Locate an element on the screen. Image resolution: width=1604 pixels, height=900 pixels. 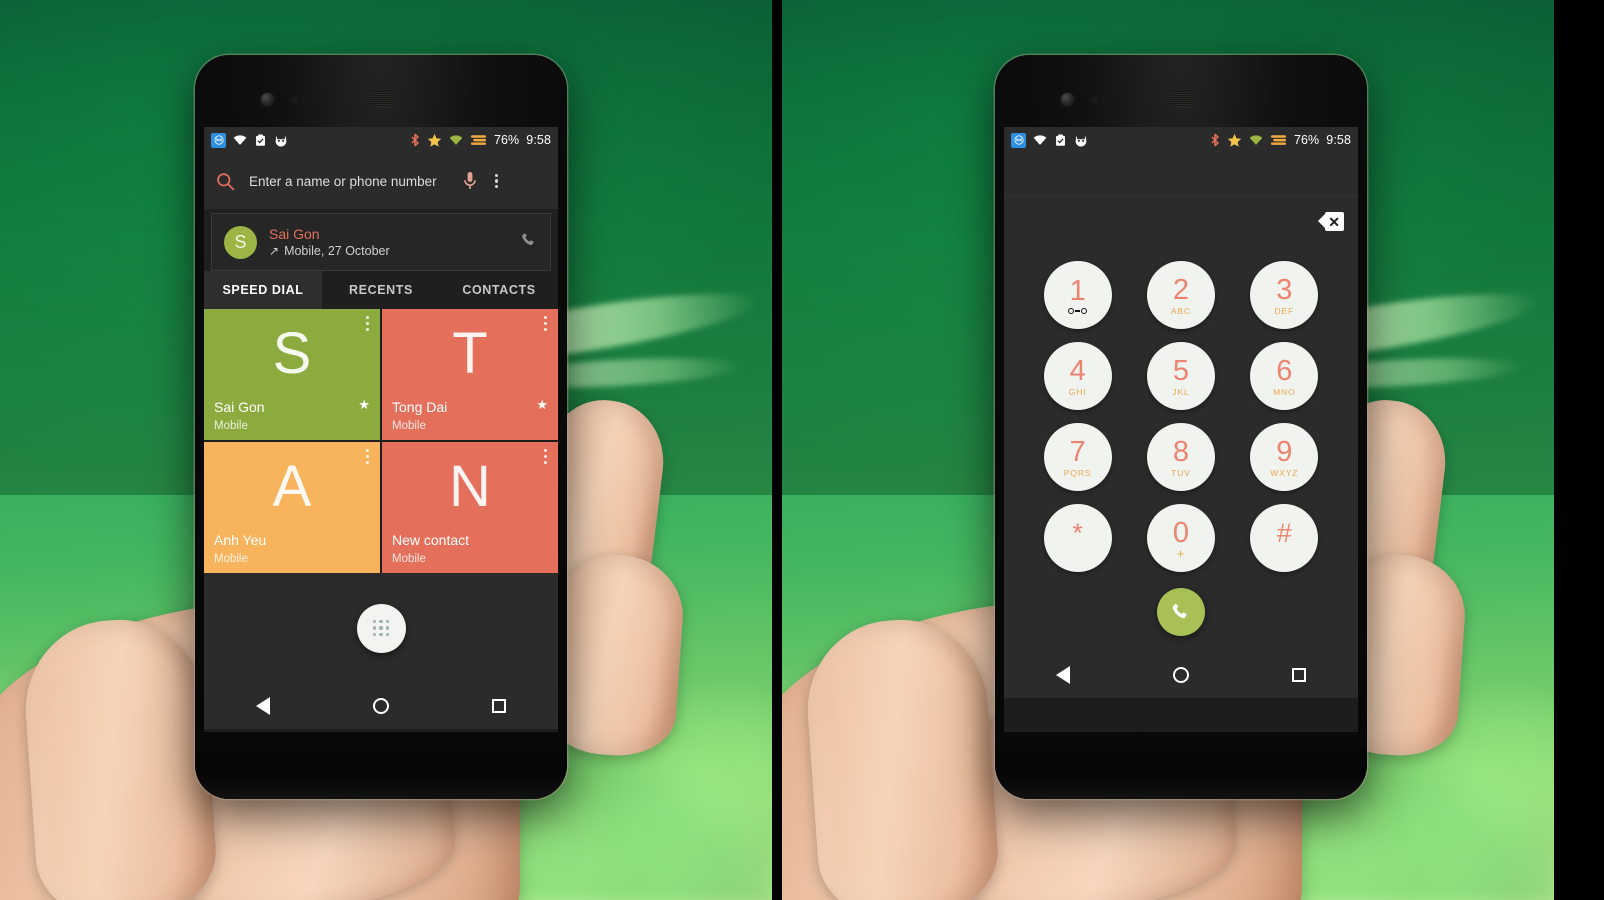
key-letters: PQRS is located at coordinates (1077, 472).